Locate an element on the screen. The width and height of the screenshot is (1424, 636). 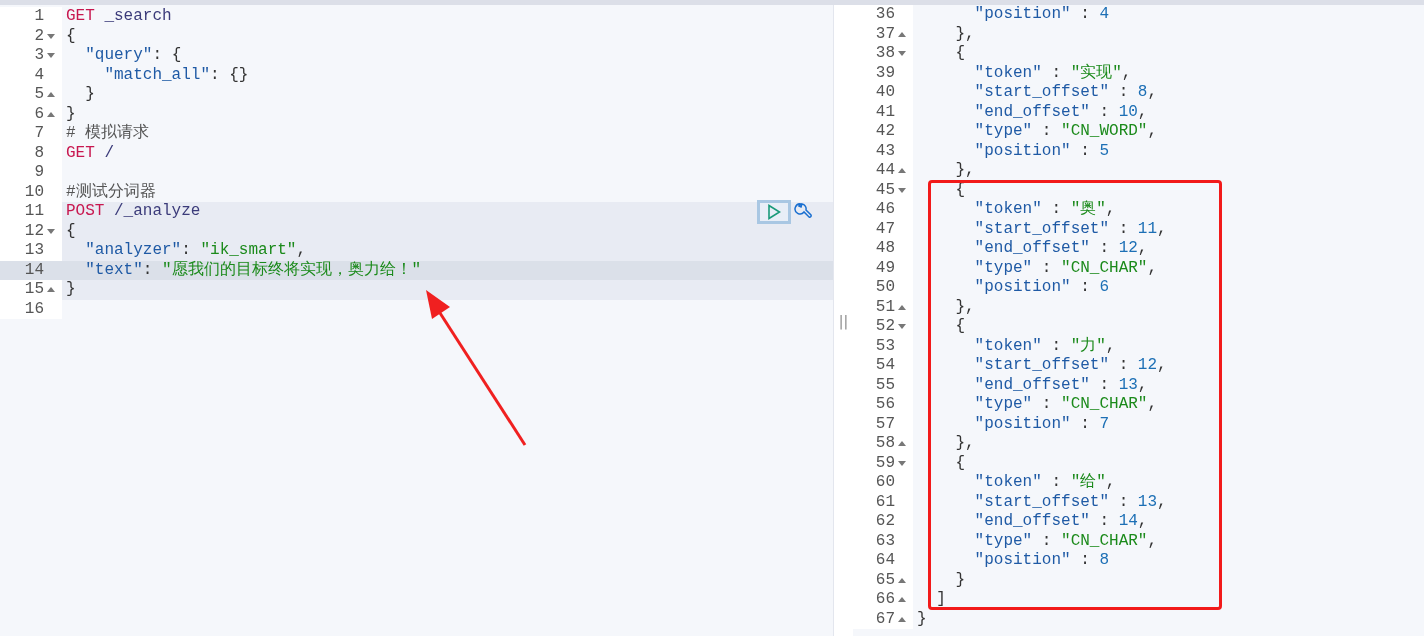
line-number: 61 is located at coordinates (885, 502).